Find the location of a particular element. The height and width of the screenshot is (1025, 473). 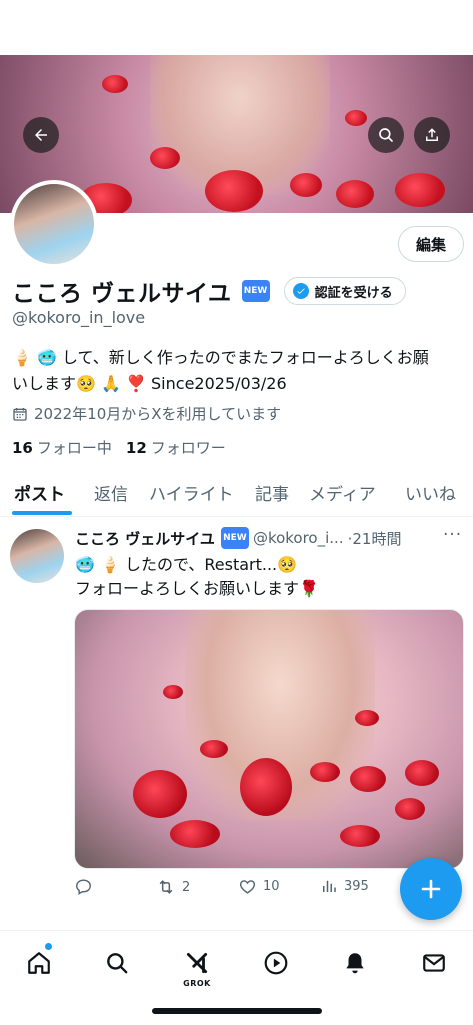

like-icon is located at coordinates (247, 887).